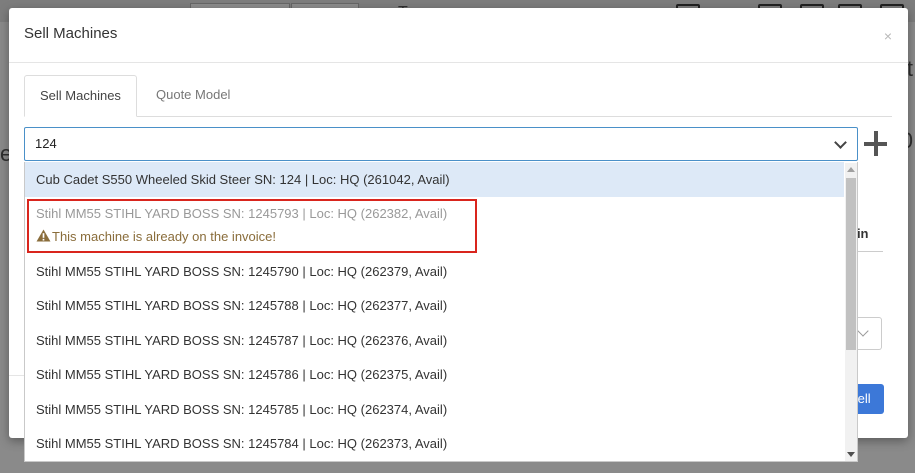 The image size is (915, 473). Describe the element at coordinates (71, 33) in the screenshot. I see `modal-title: Sell Machines` at that location.